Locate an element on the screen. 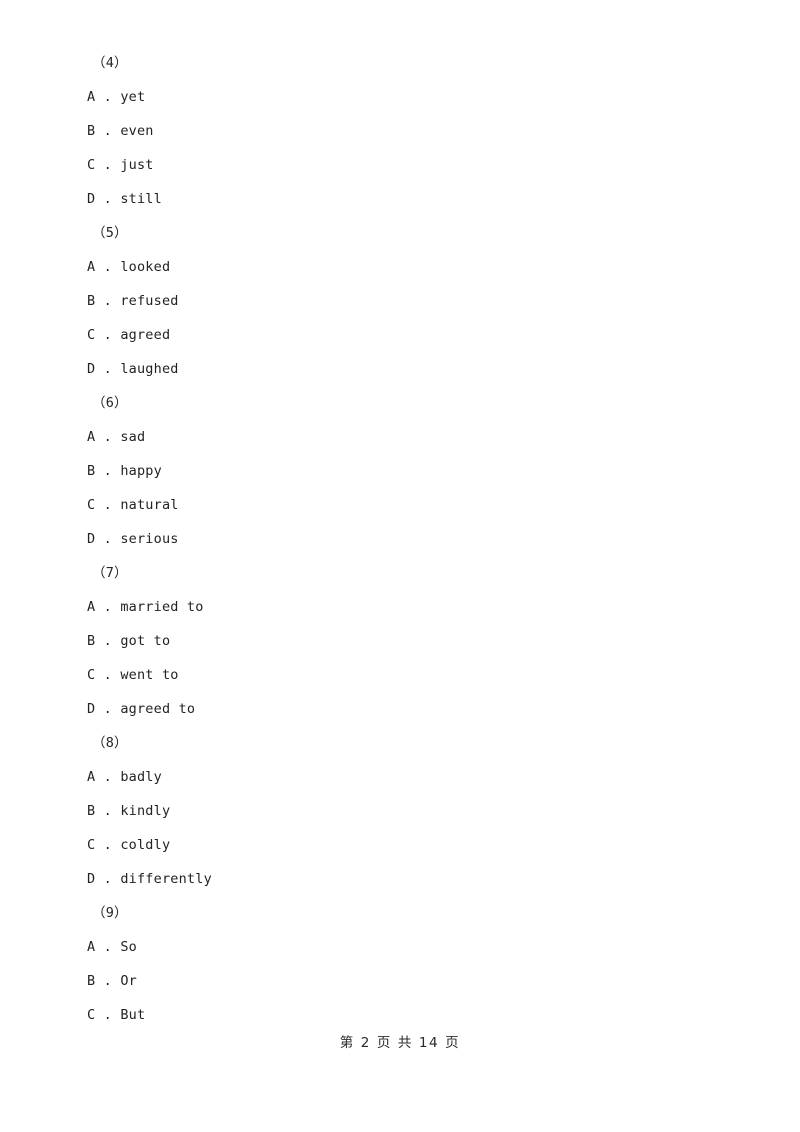 This screenshot has width=800, height=1132. option-text: Or is located at coordinates (128, 981).